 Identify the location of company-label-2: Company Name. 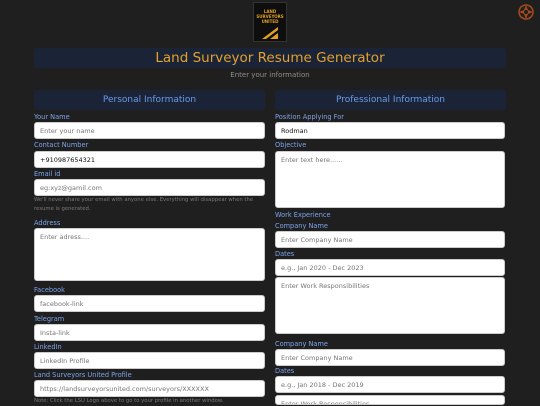
(301, 344).